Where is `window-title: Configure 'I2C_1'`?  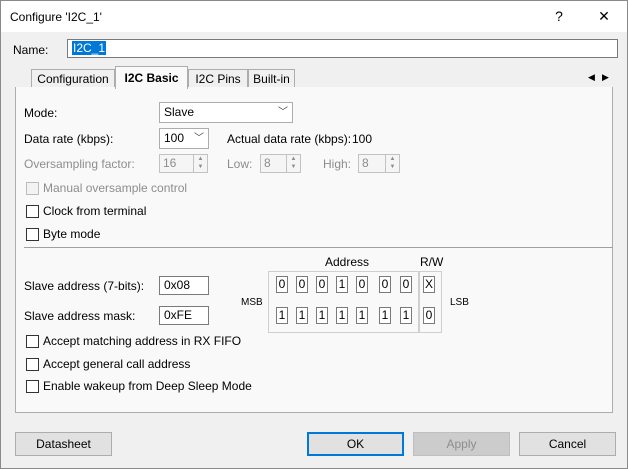
window-title: Configure 'I2C_1' is located at coordinates (56, 17).